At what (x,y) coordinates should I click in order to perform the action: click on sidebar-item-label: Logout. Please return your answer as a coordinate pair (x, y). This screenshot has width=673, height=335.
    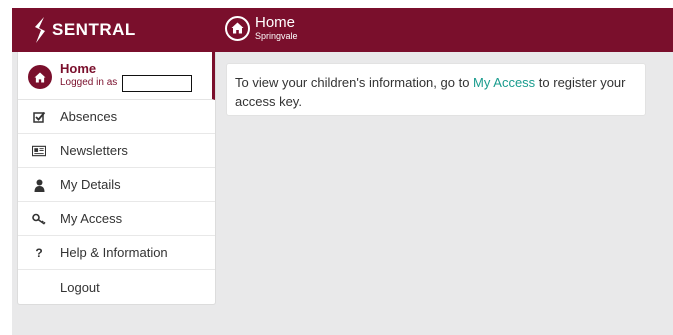
    Looking at the image, I should click on (80, 287).